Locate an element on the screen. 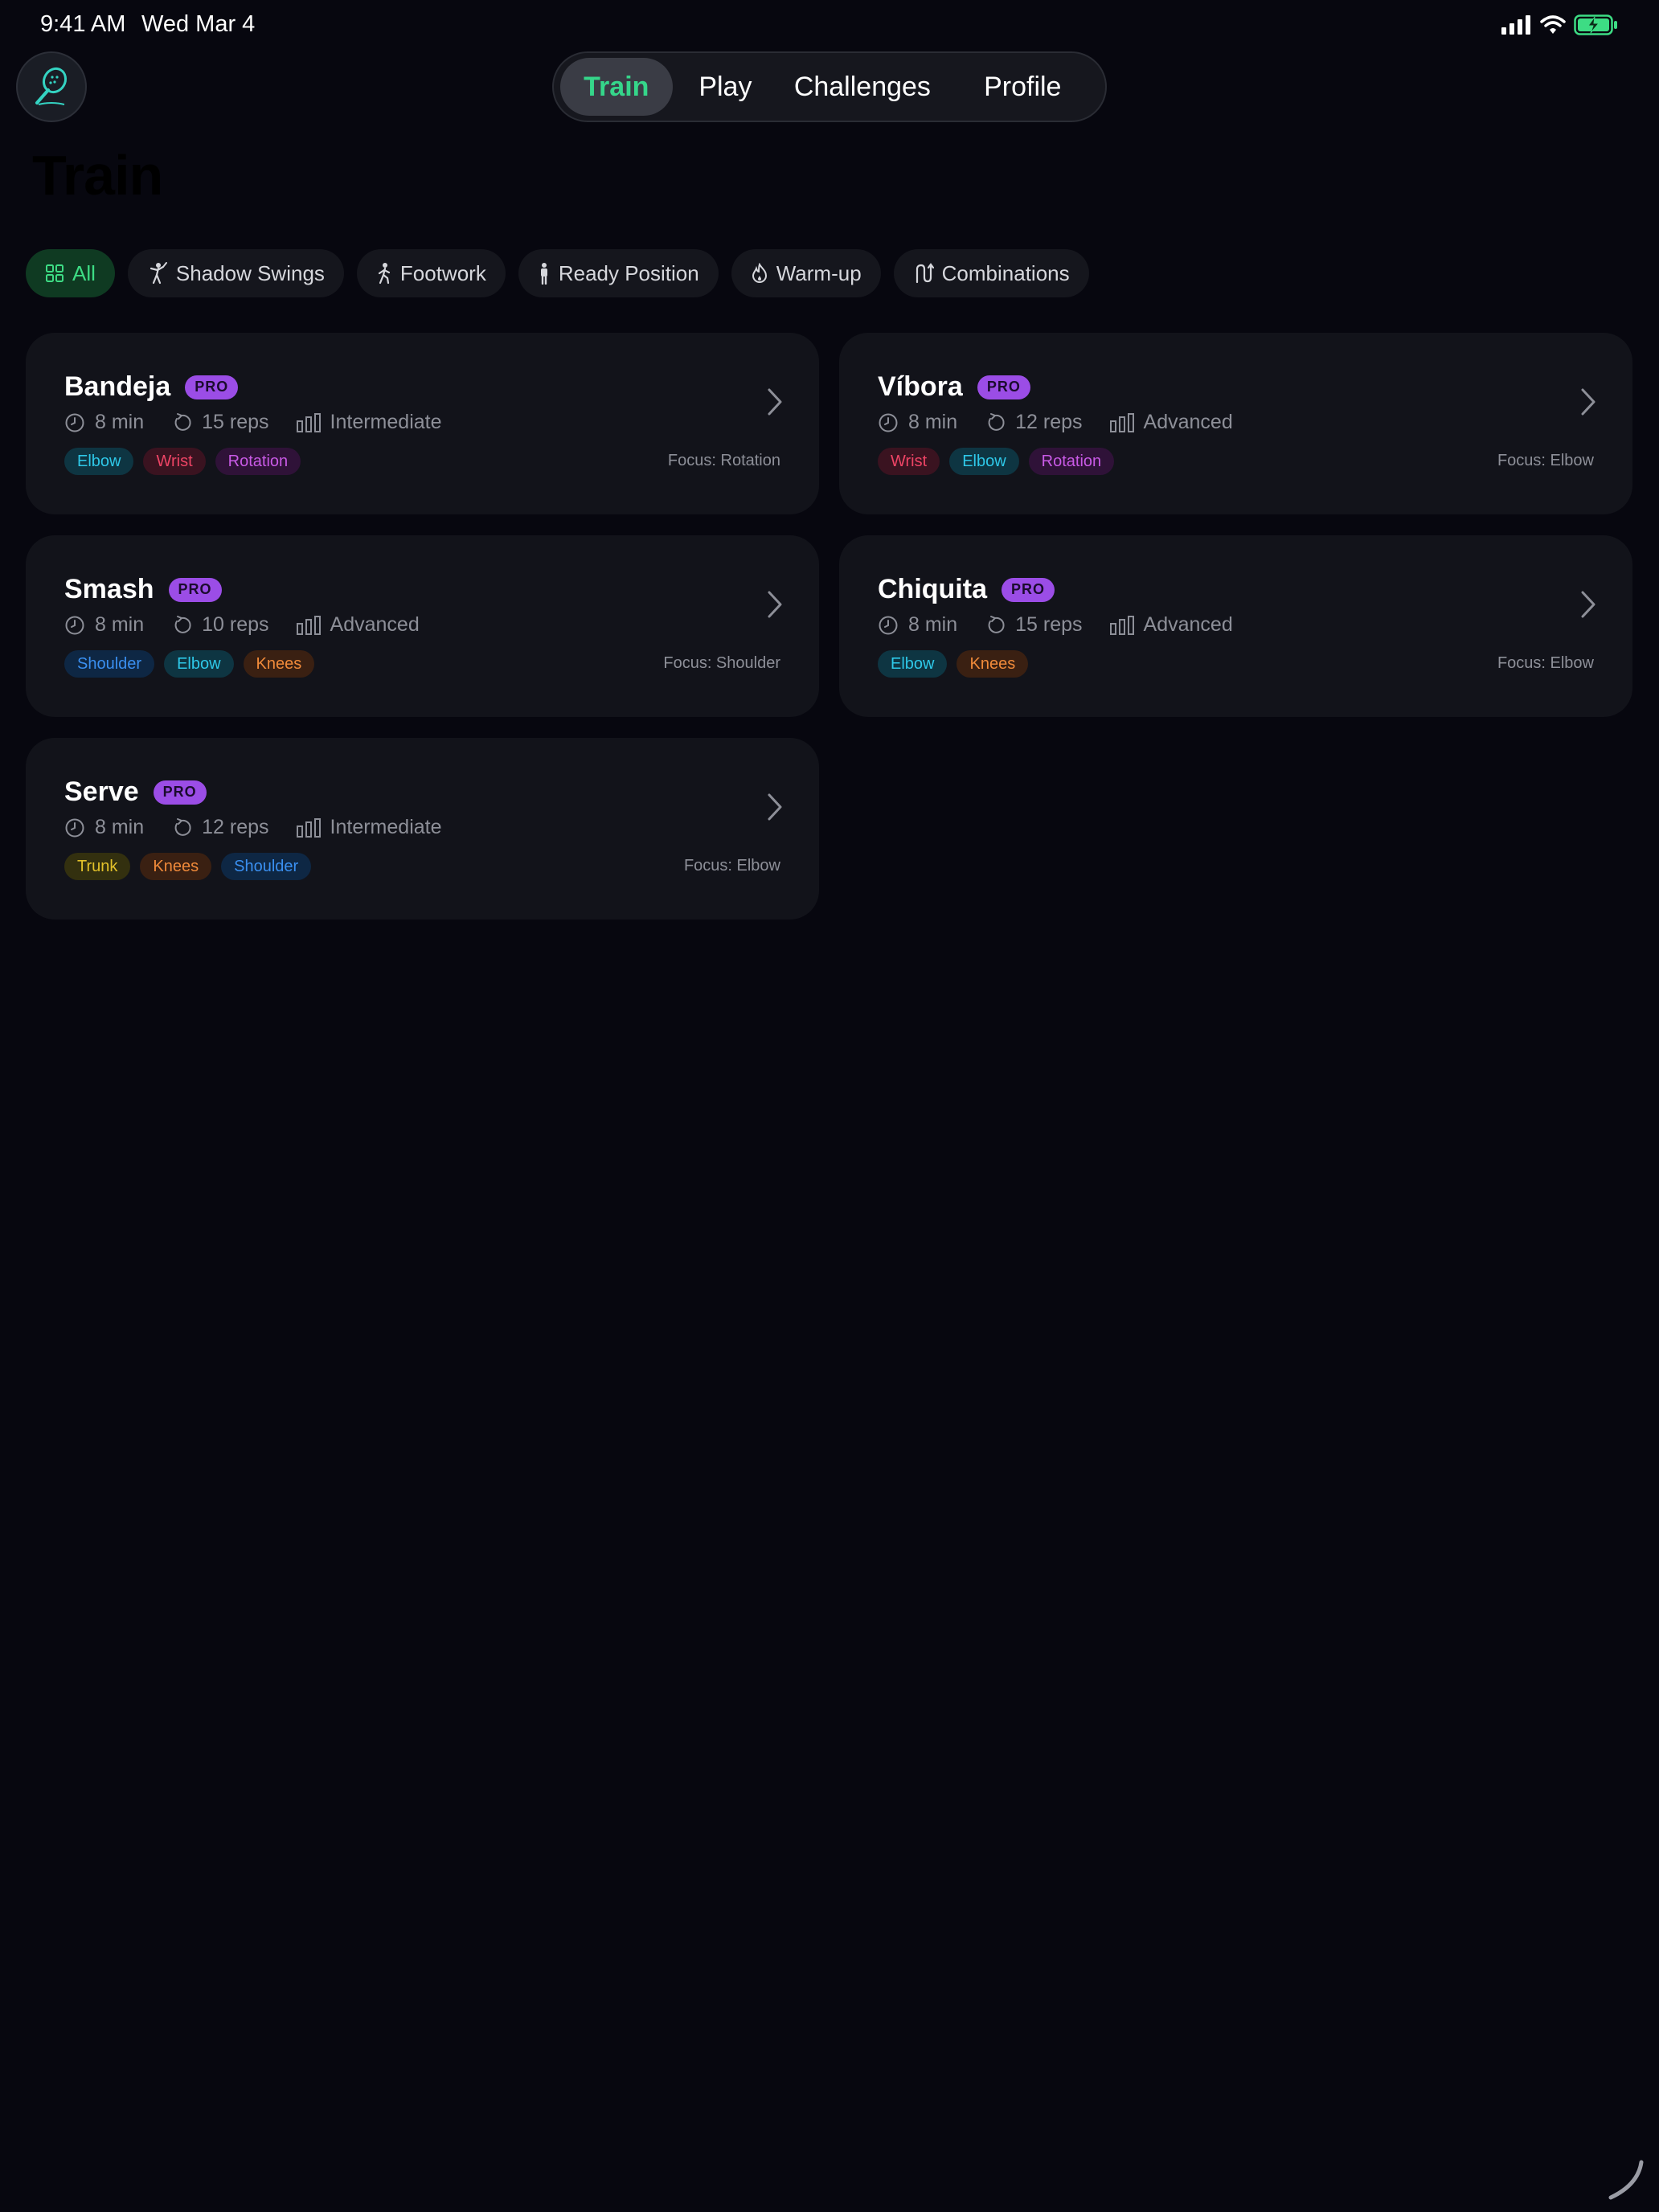 This screenshot has height=2212, width=1659. drill-title: Víbora is located at coordinates (920, 386).